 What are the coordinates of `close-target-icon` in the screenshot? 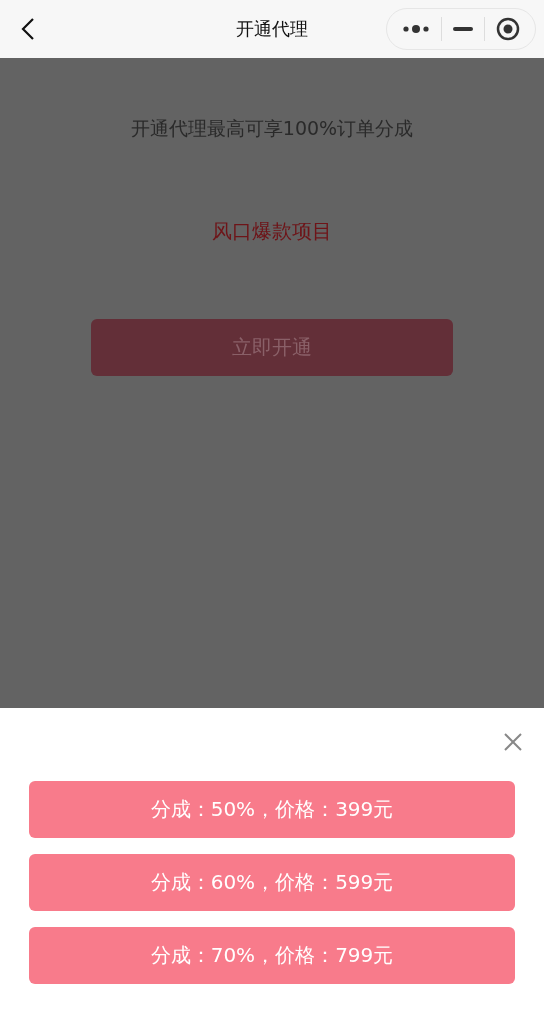 It's located at (507, 29).